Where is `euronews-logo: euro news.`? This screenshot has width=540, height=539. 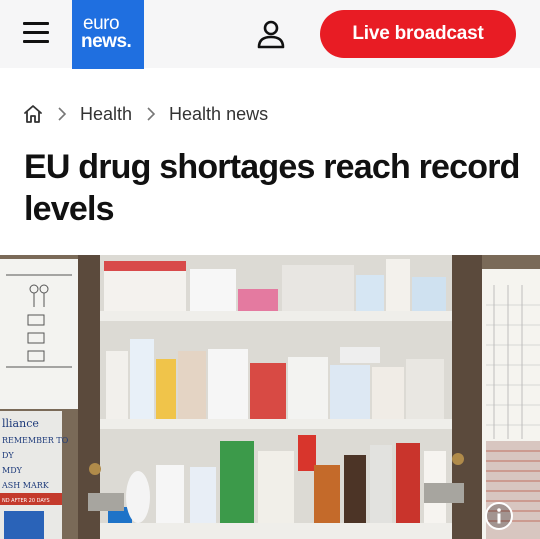 euronews-logo: euro news. is located at coordinates (108, 34).